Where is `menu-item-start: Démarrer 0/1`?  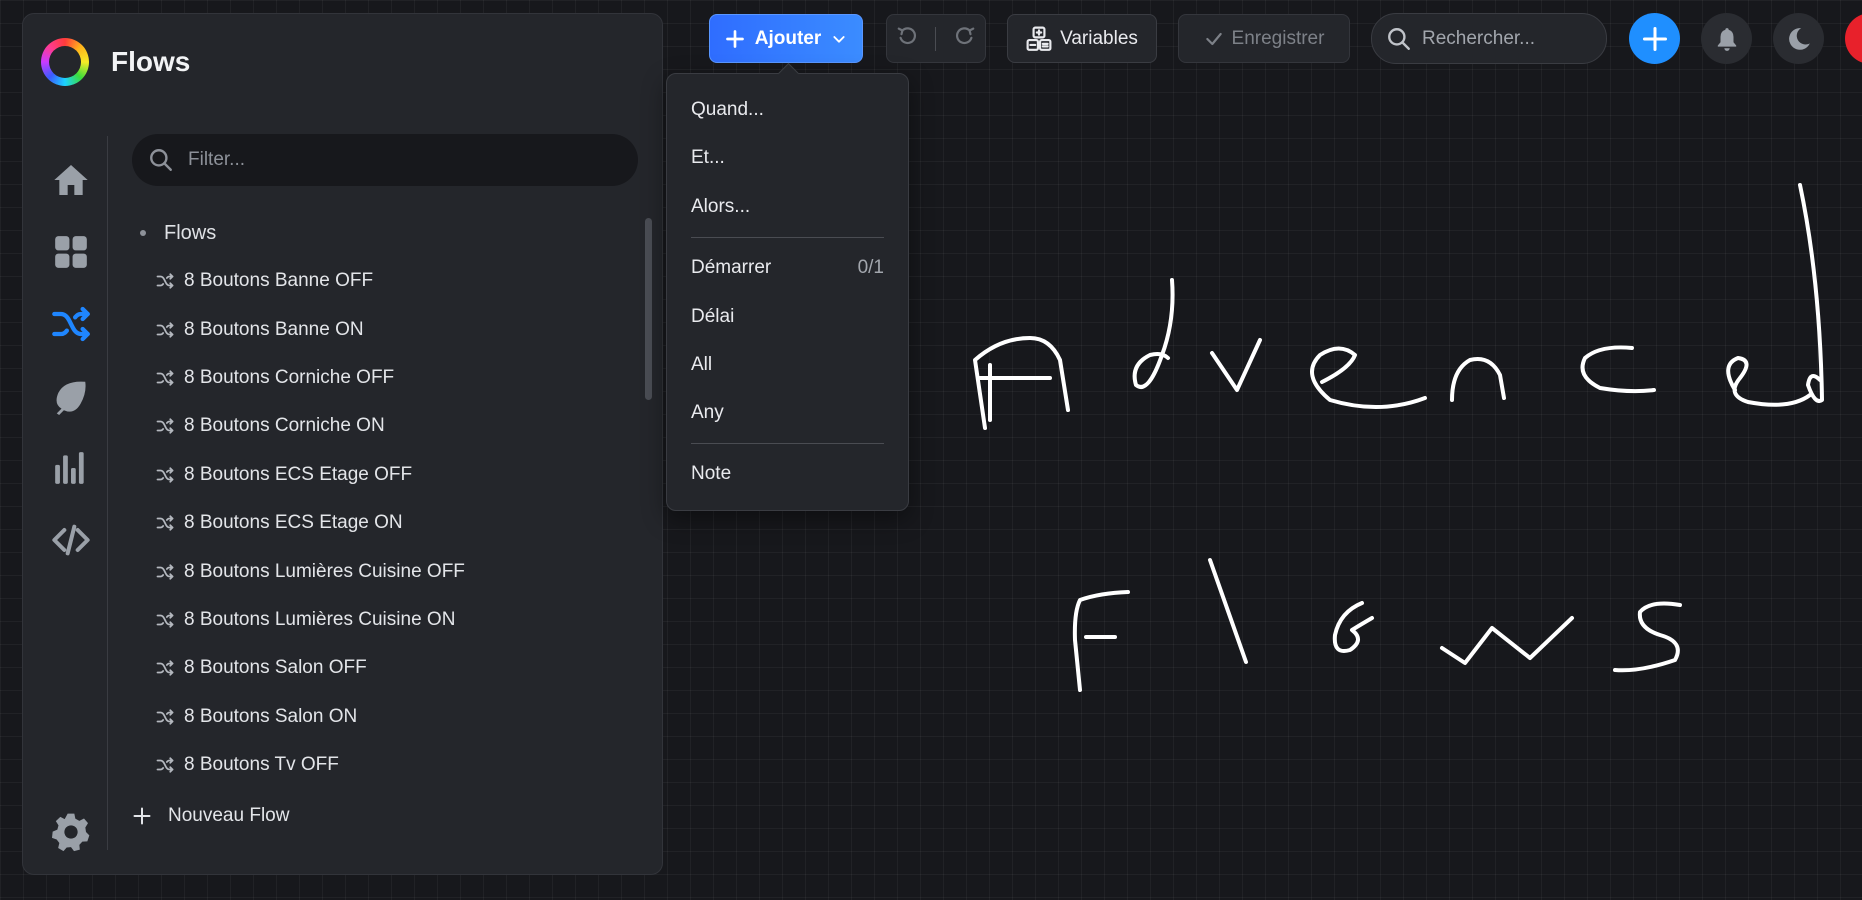
menu-item-start: Démarrer 0/1 is located at coordinates (787, 268).